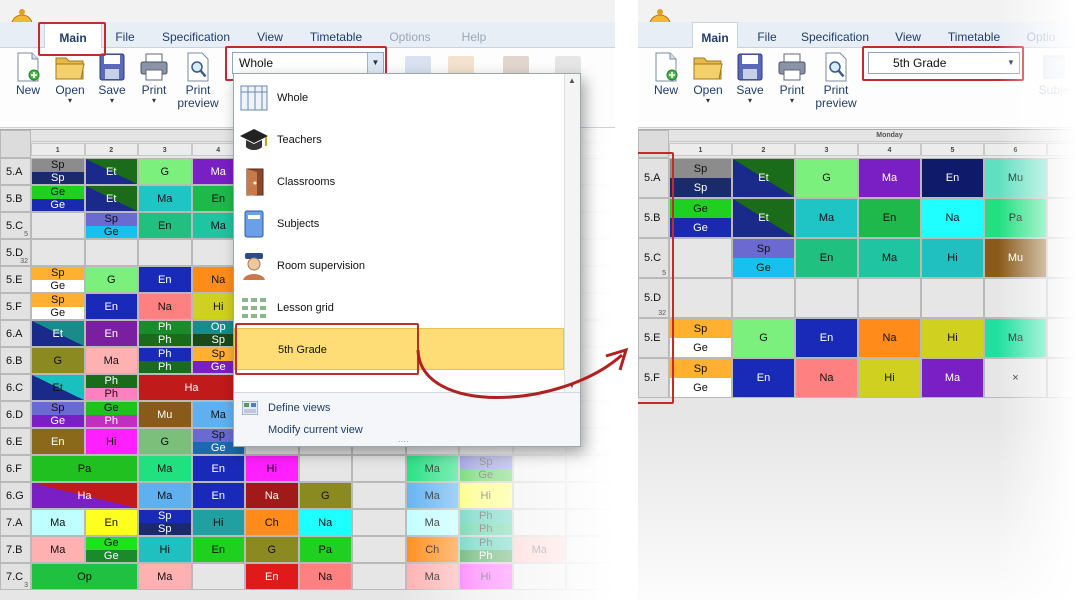 This screenshot has height=600, width=1076. Describe the element at coordinates (572, 80) in the screenshot. I see `scroll-up-icon: ▲` at that location.